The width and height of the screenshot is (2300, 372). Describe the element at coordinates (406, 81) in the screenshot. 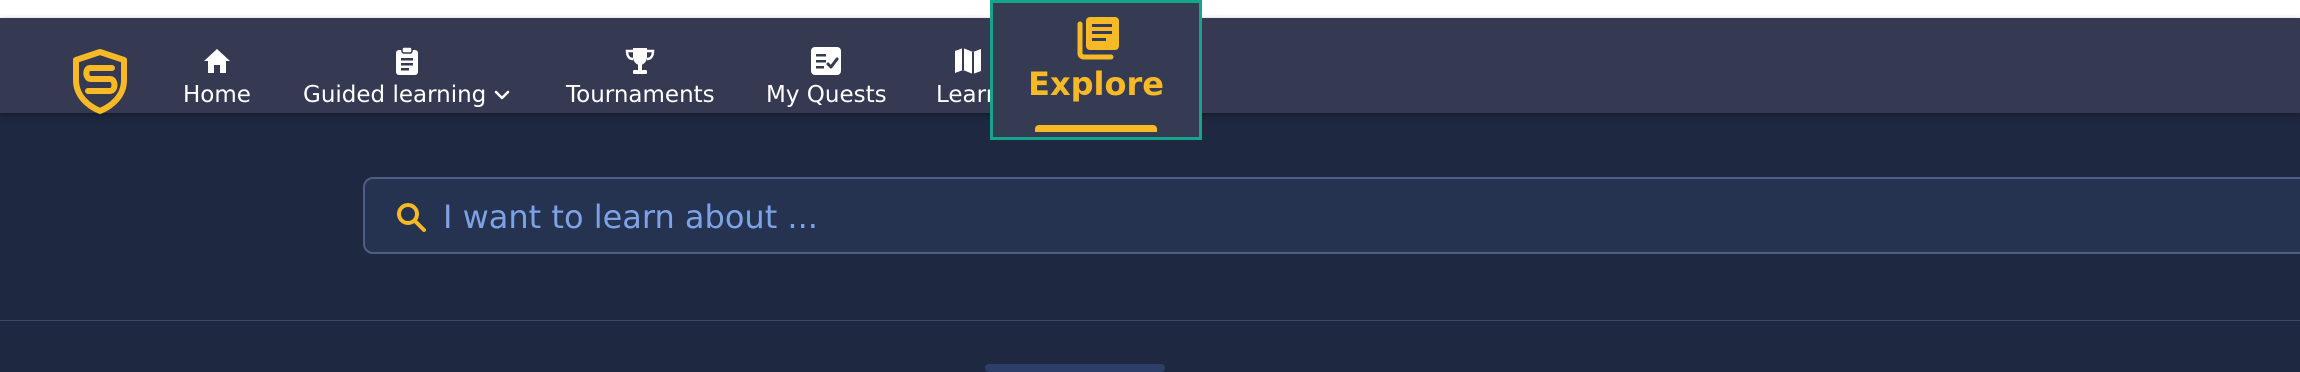

I see `nav-guided-learning: Guided learning` at that location.